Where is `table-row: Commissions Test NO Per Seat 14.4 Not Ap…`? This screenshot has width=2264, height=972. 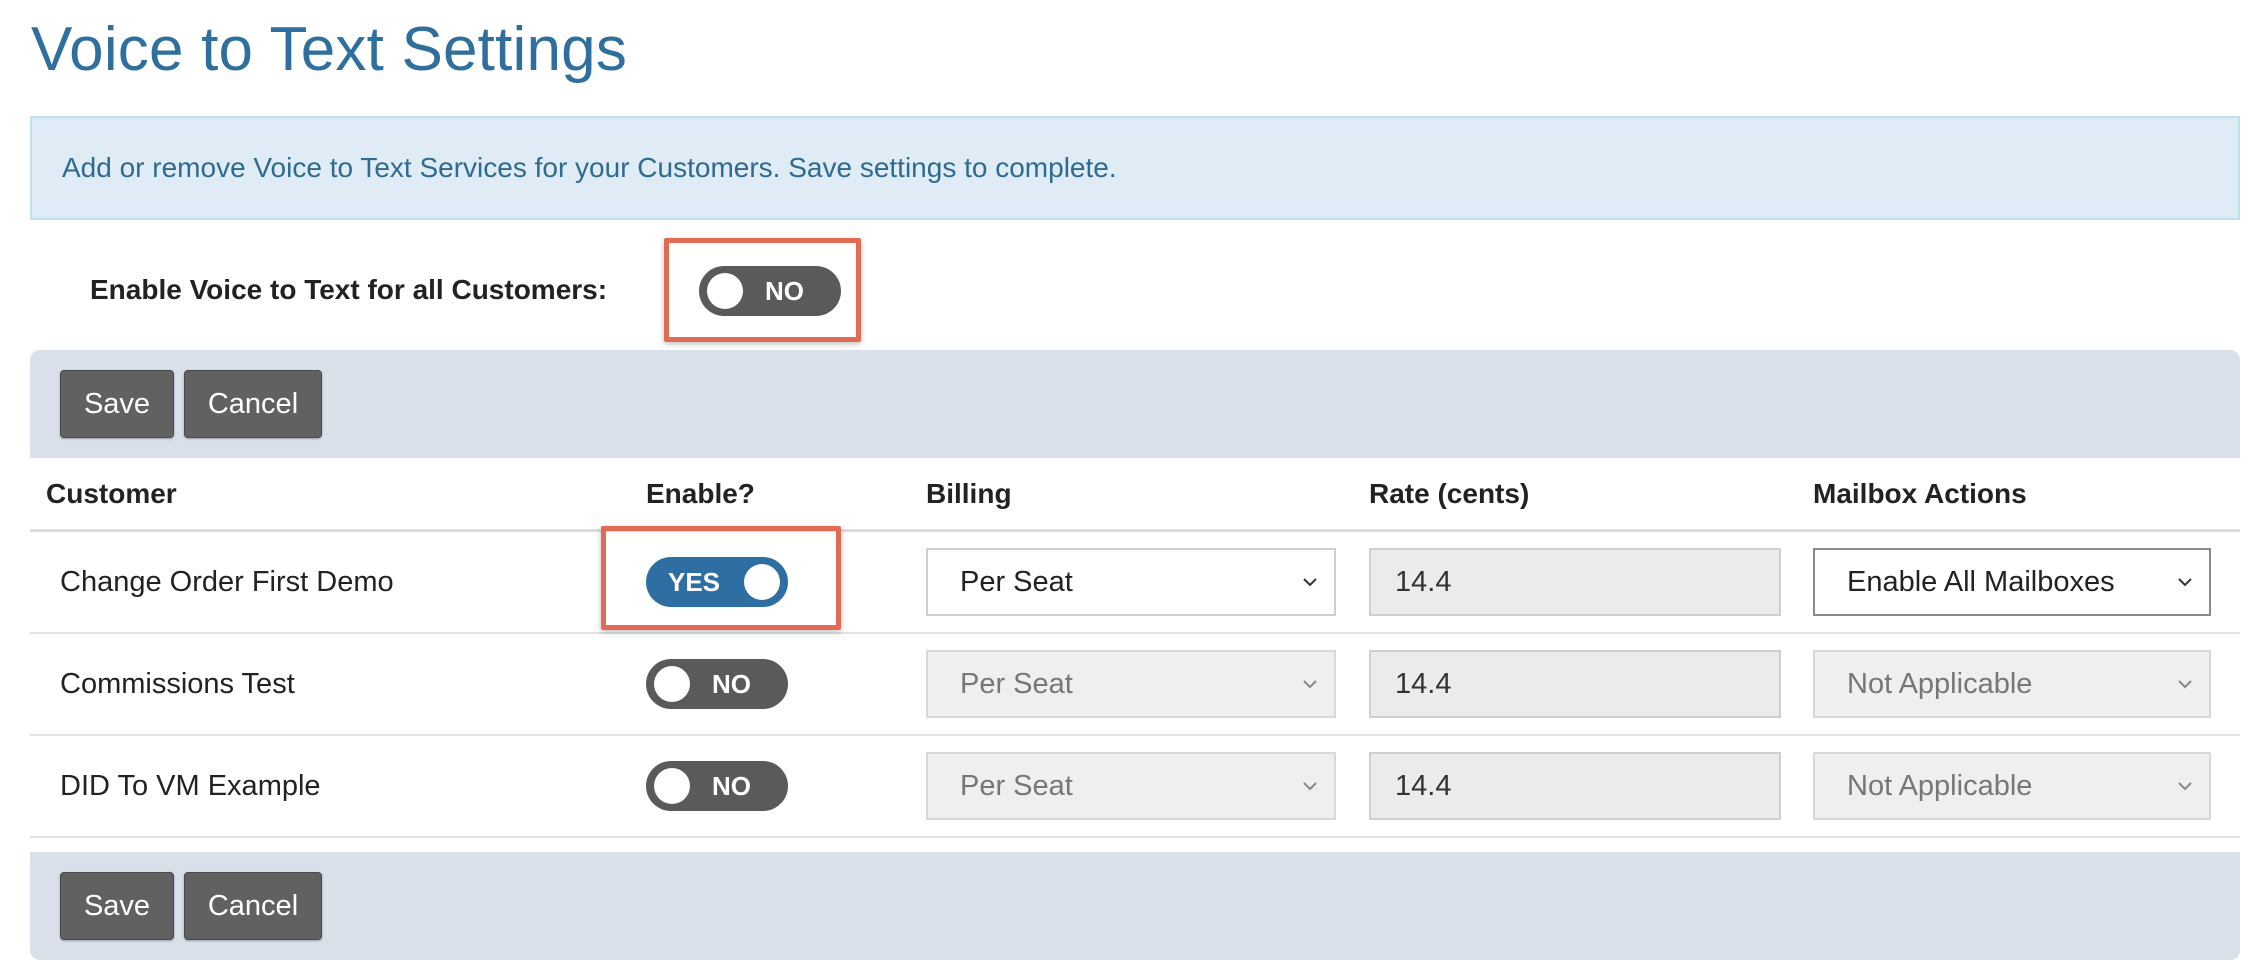
table-row: Commissions Test NO Per Seat 14.4 Not Ap… is located at coordinates (1135, 685).